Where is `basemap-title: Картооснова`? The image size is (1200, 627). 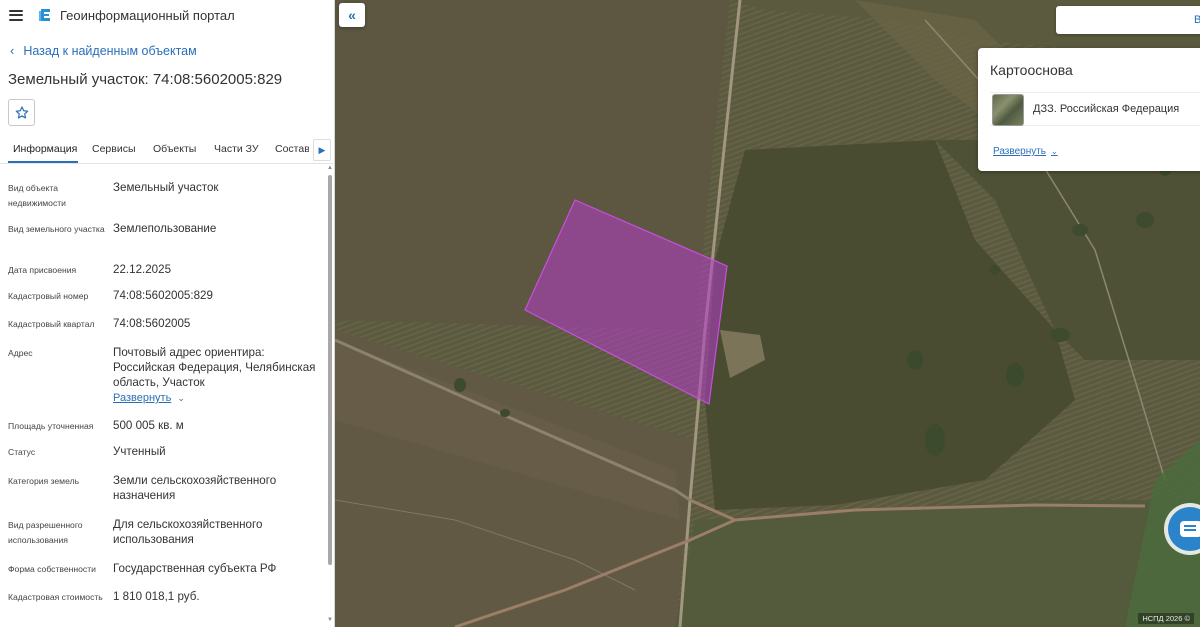 basemap-title: Картооснова is located at coordinates (1031, 70).